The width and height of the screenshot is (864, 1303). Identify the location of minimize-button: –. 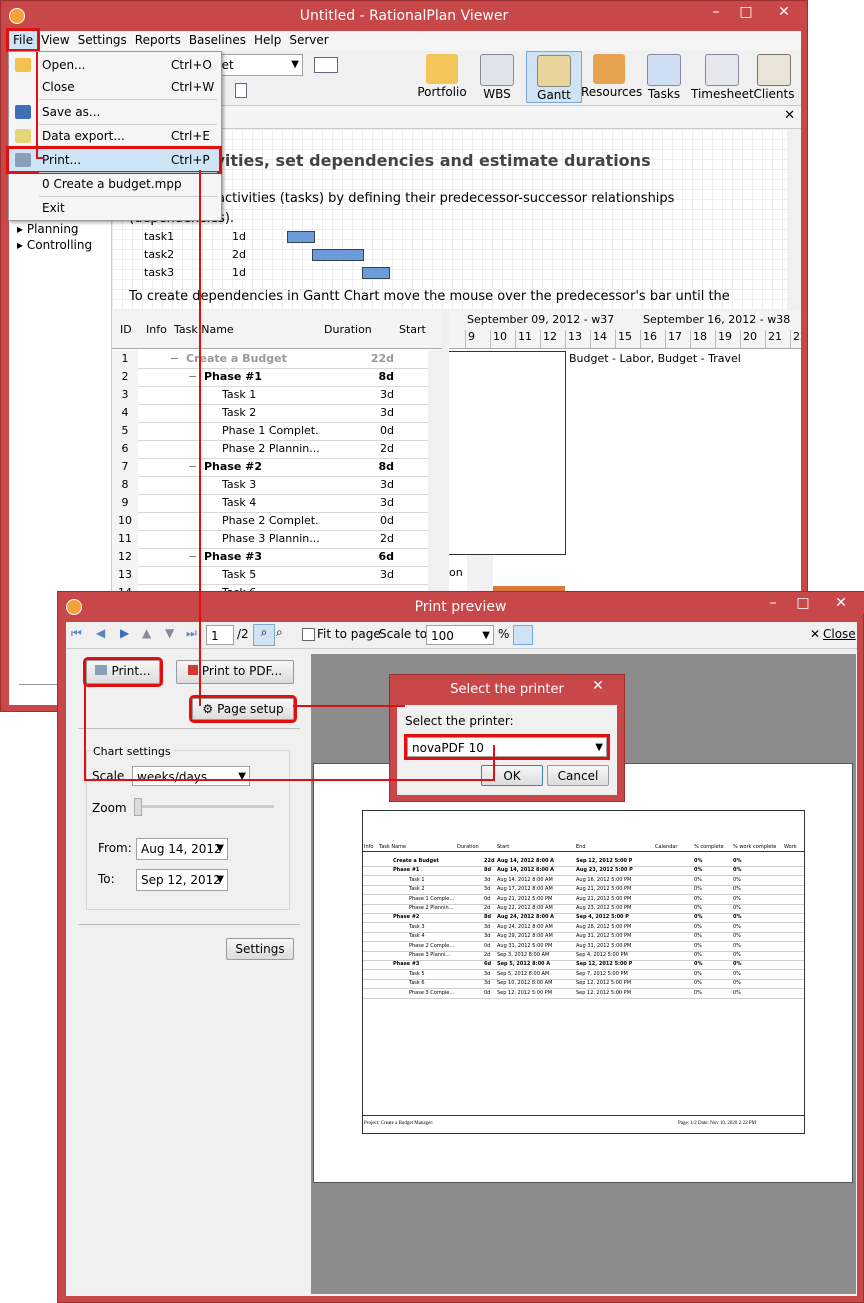
(716, 12).